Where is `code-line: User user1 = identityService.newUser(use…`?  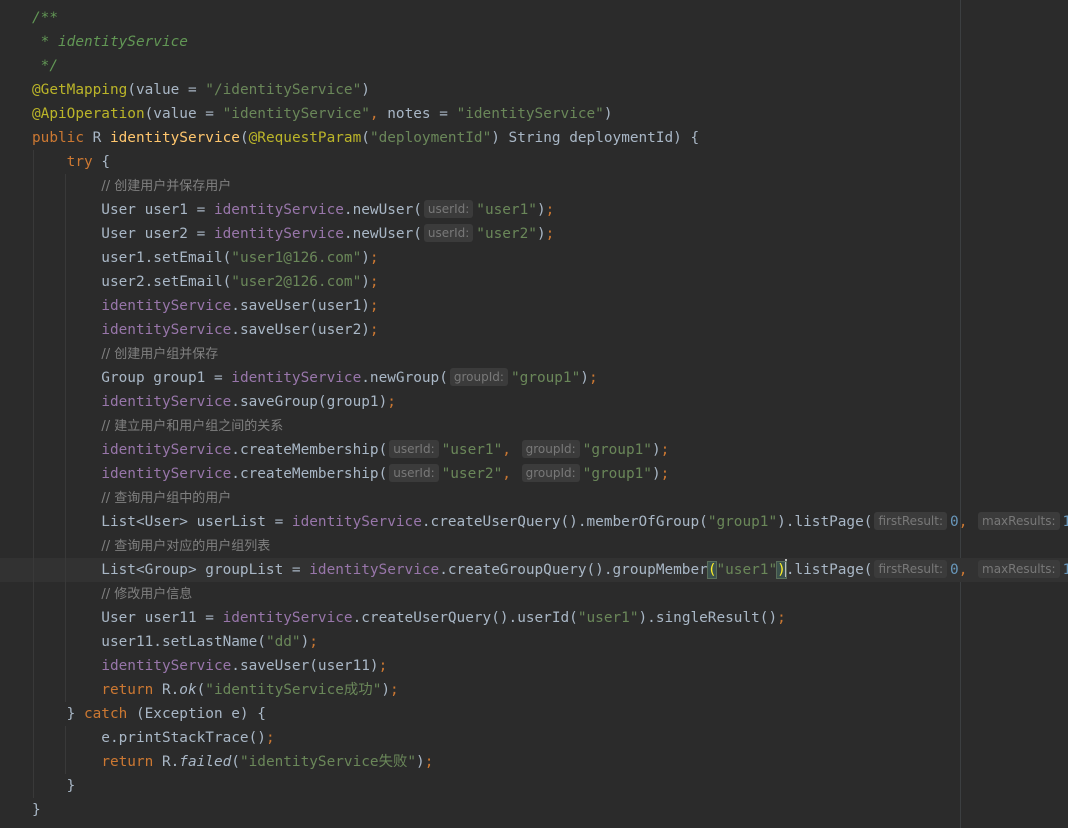 code-line: User user1 = identityService.newUser(use… is located at coordinates (534, 210).